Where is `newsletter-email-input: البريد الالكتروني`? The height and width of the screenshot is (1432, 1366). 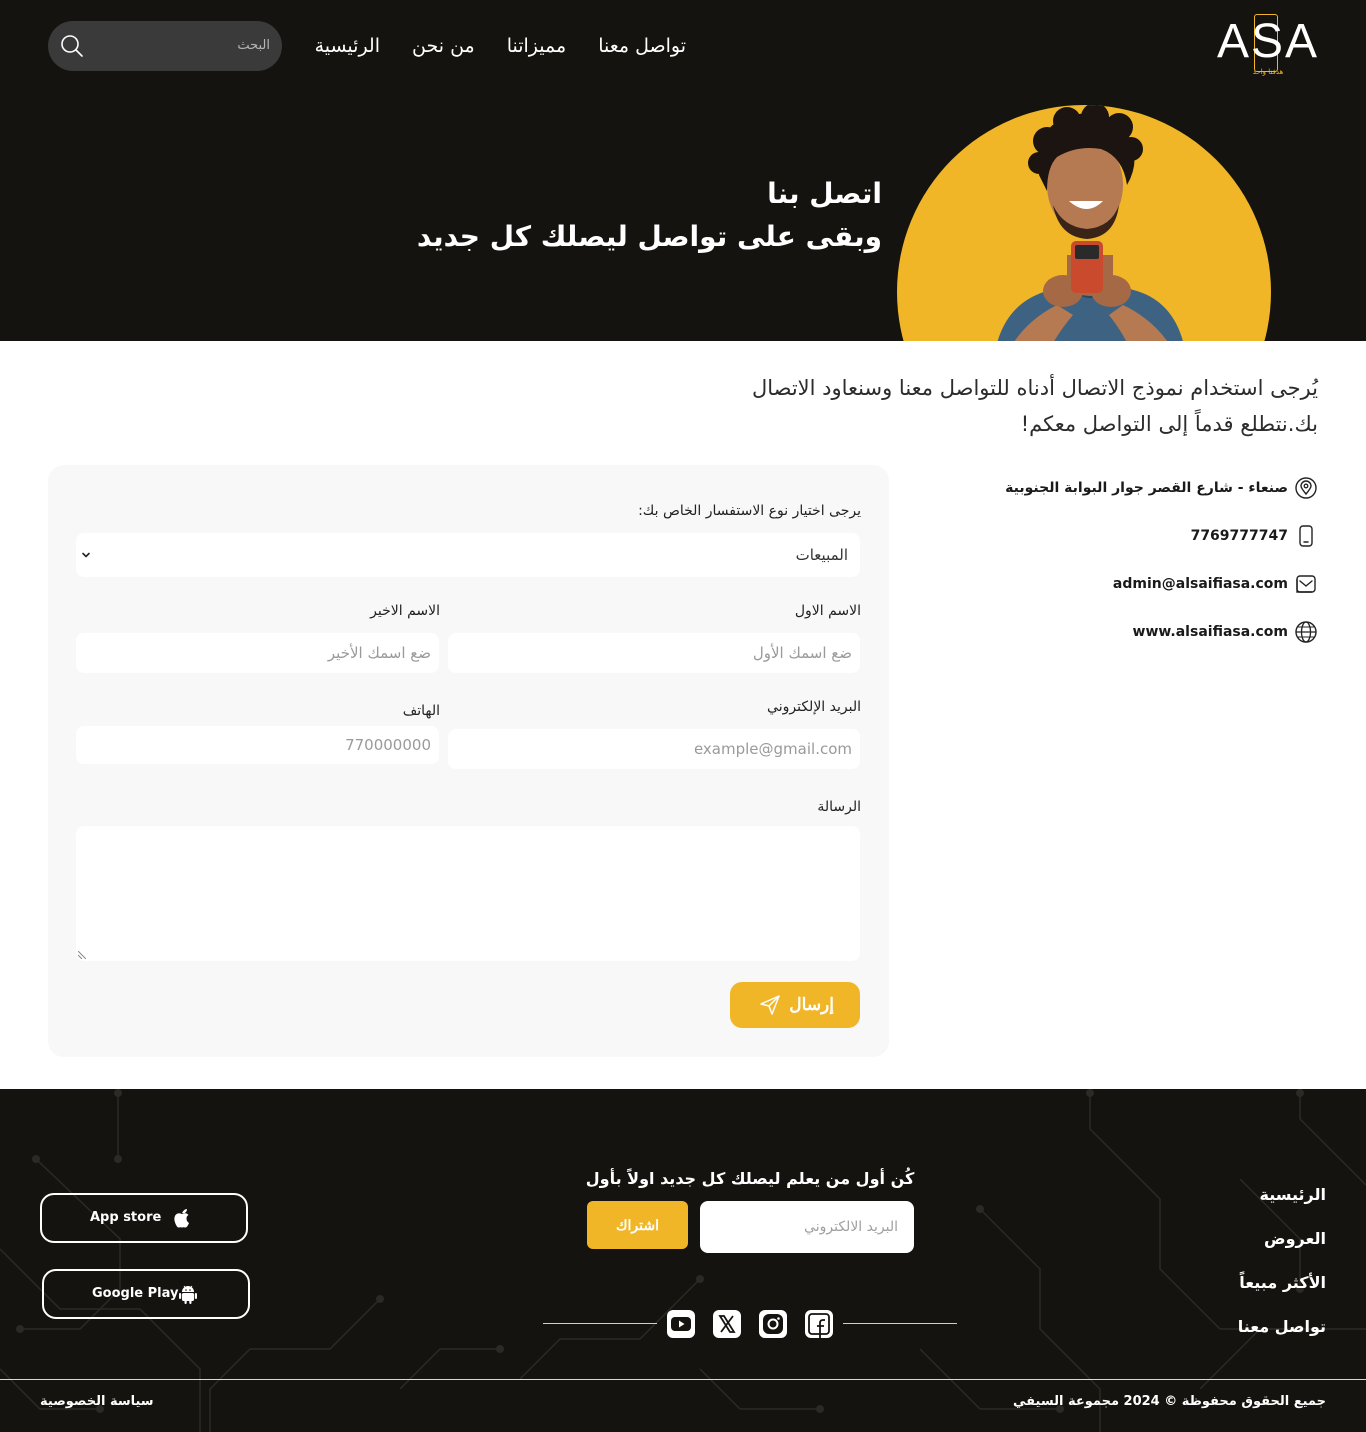 newsletter-email-input: البريد الالكتروني is located at coordinates (807, 1227).